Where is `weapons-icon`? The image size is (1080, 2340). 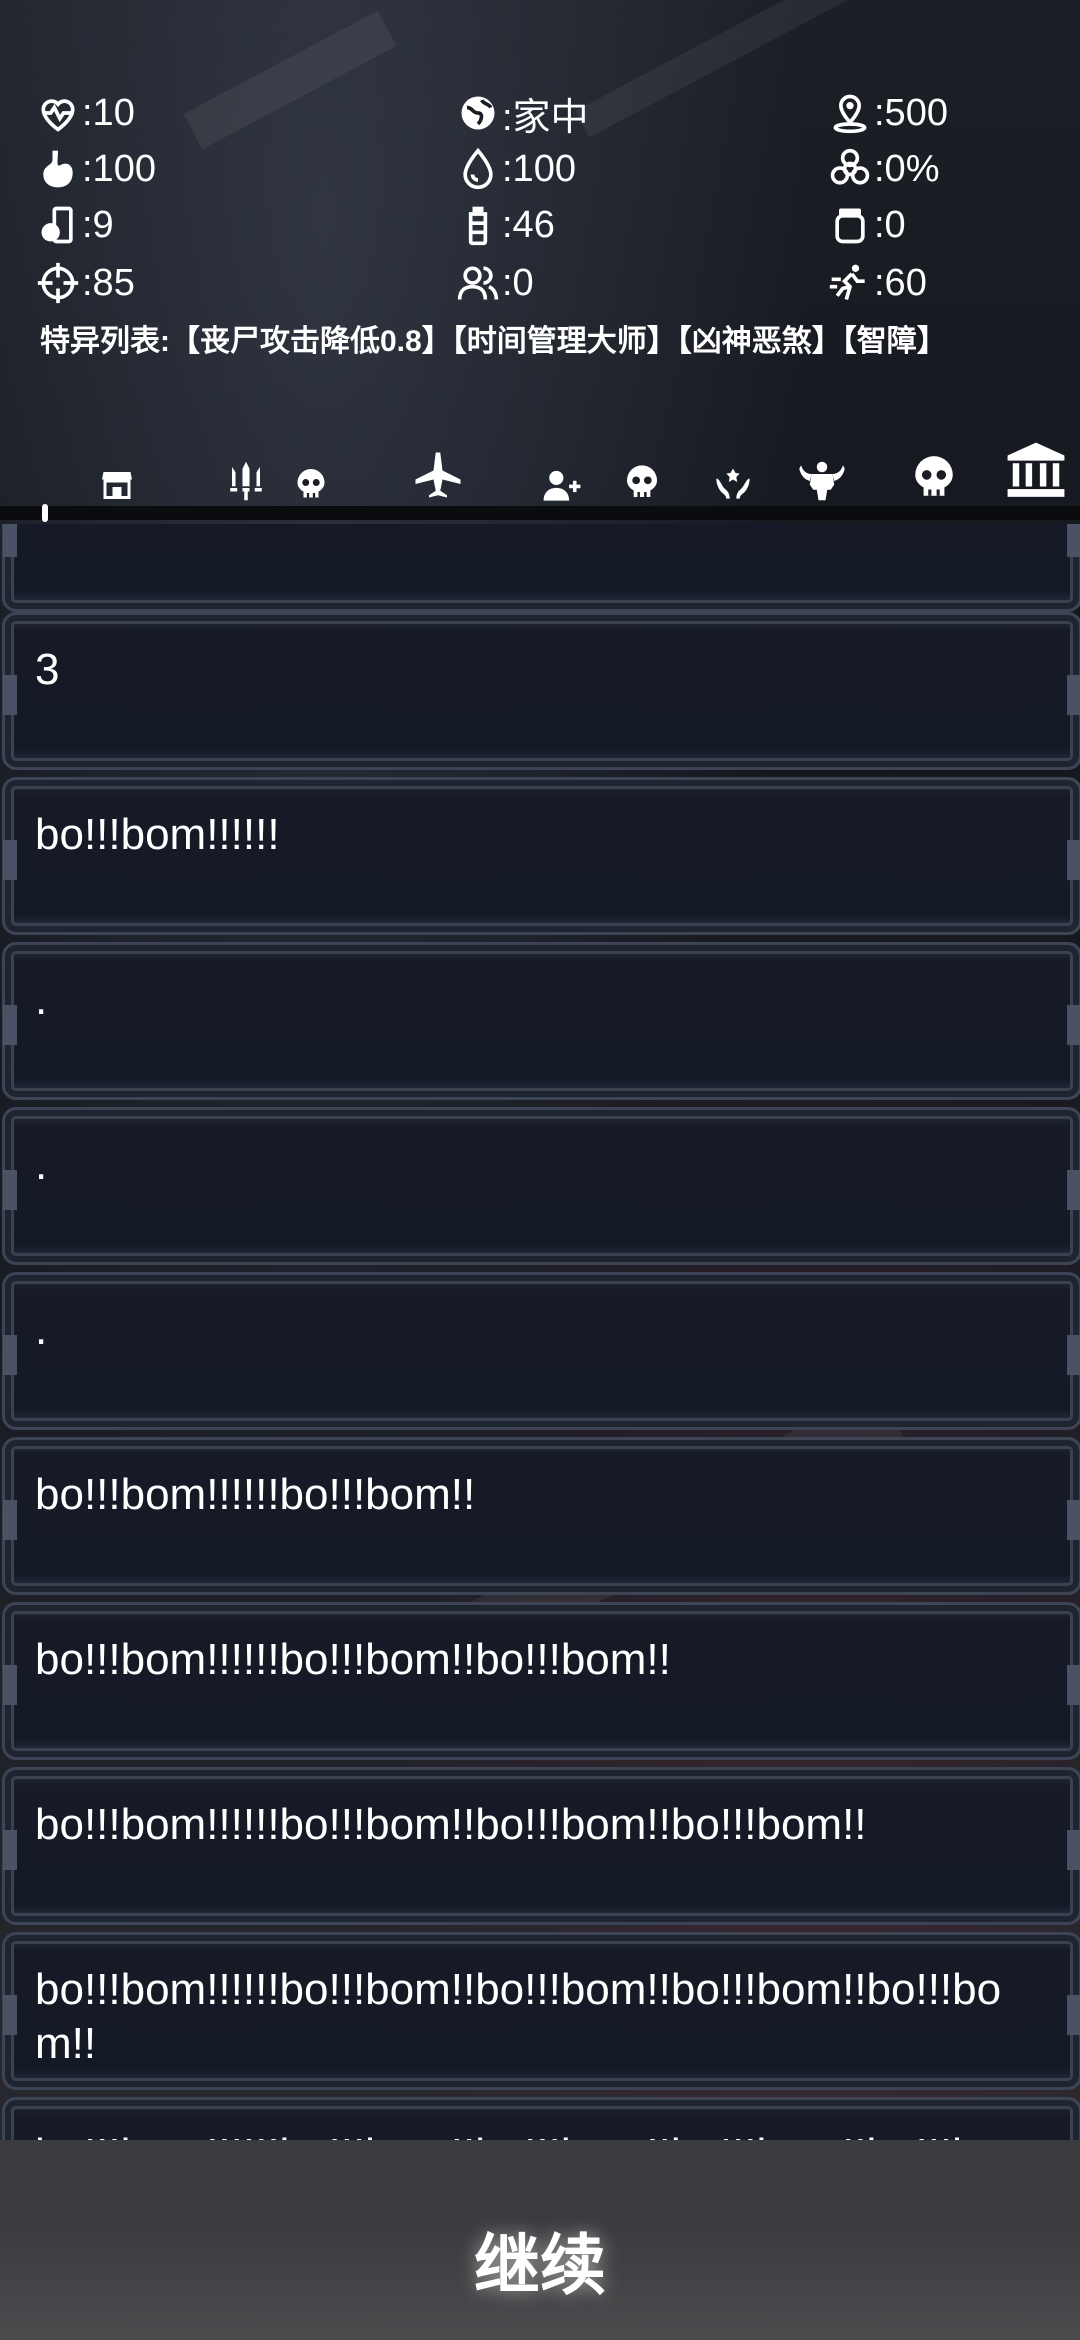
weapons-icon is located at coordinates (246, 481).